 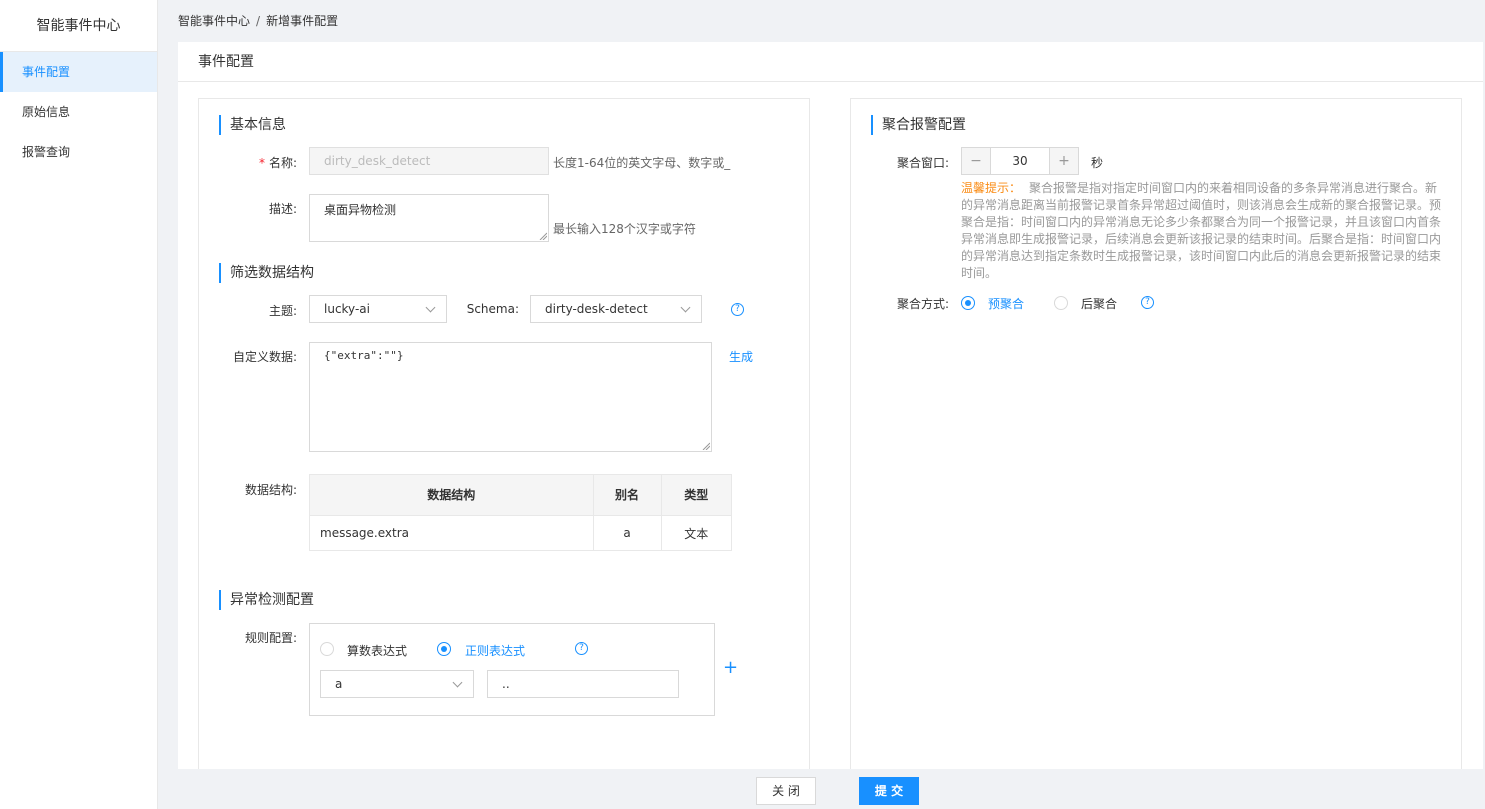 What do you see at coordinates (1099, 303) in the screenshot?
I see `radio-post-aggregate-label: 后聚合` at bounding box center [1099, 303].